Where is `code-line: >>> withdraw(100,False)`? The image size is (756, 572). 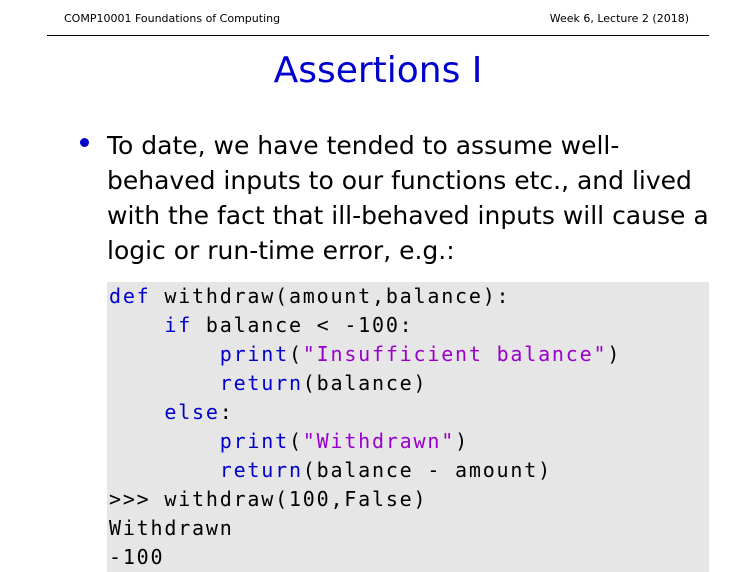 code-line: >>> withdraw(100,False) is located at coordinates (268, 499).